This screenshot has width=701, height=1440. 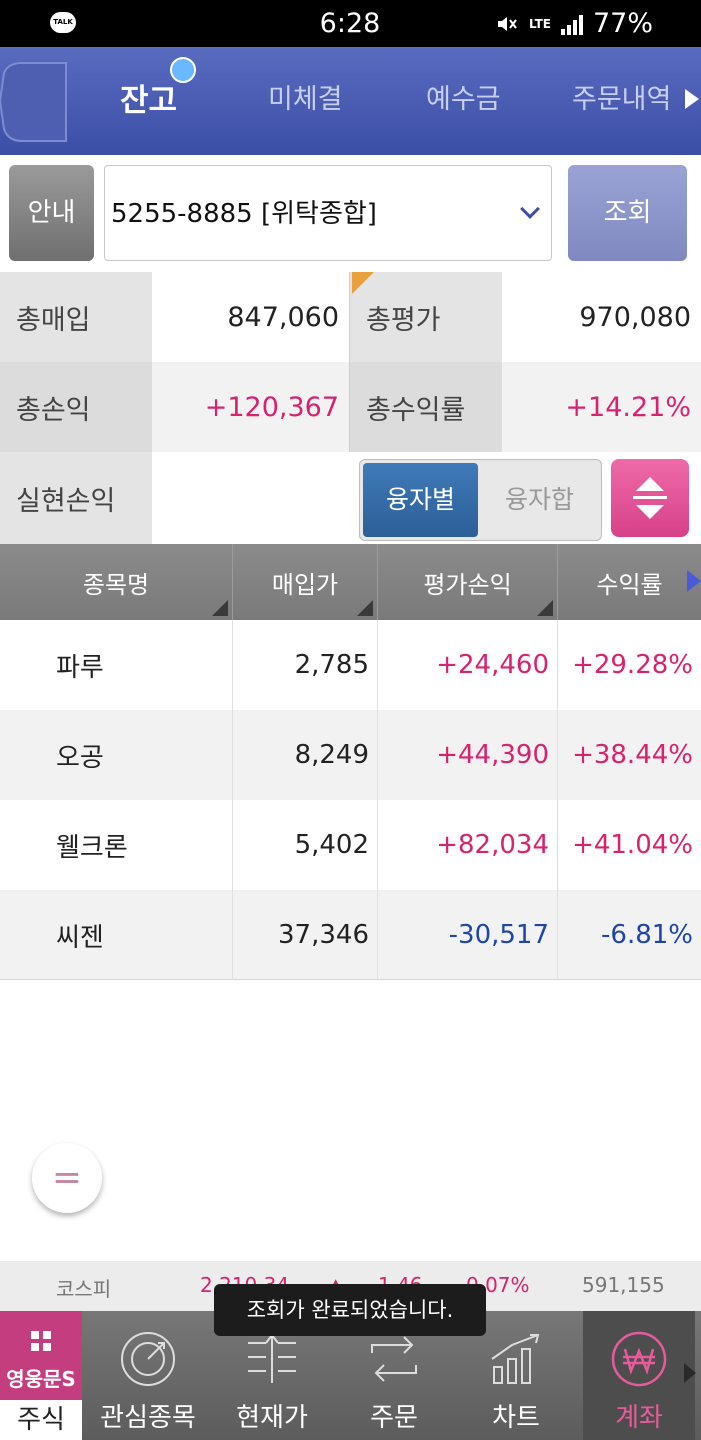 I want to click on signal-icon, so click(x=571, y=24).